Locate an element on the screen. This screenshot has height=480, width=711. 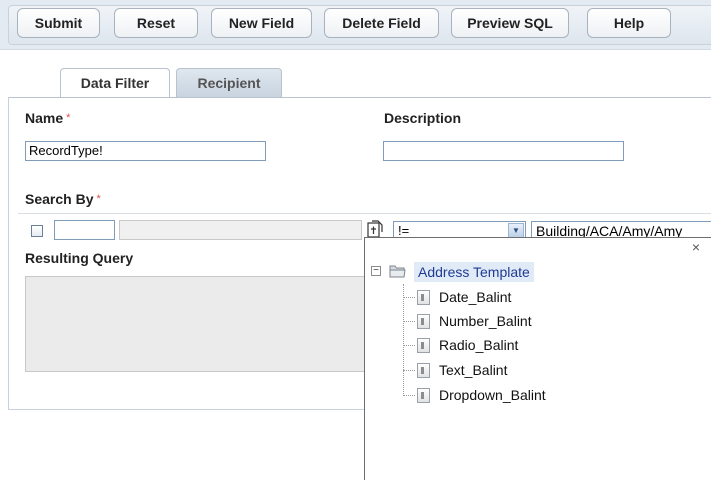
tree-item-text-balint: Text_Balint is located at coordinates (473, 370).